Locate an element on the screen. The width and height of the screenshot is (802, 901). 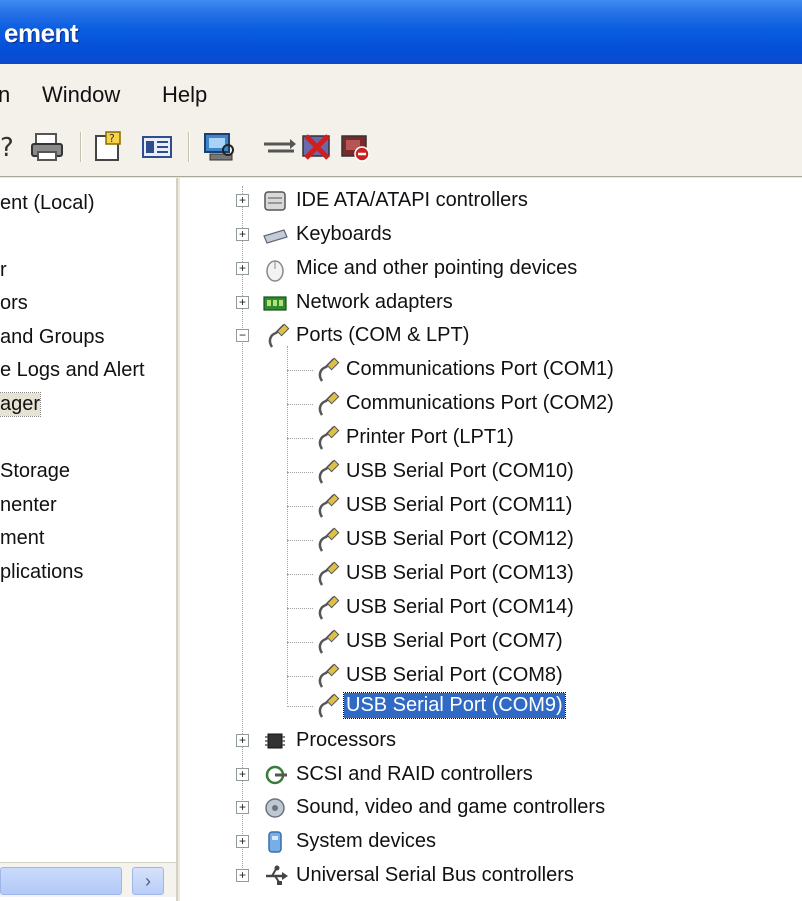
port-item-com13: USB Serial Port (COM13) is located at coordinates (490, 574).